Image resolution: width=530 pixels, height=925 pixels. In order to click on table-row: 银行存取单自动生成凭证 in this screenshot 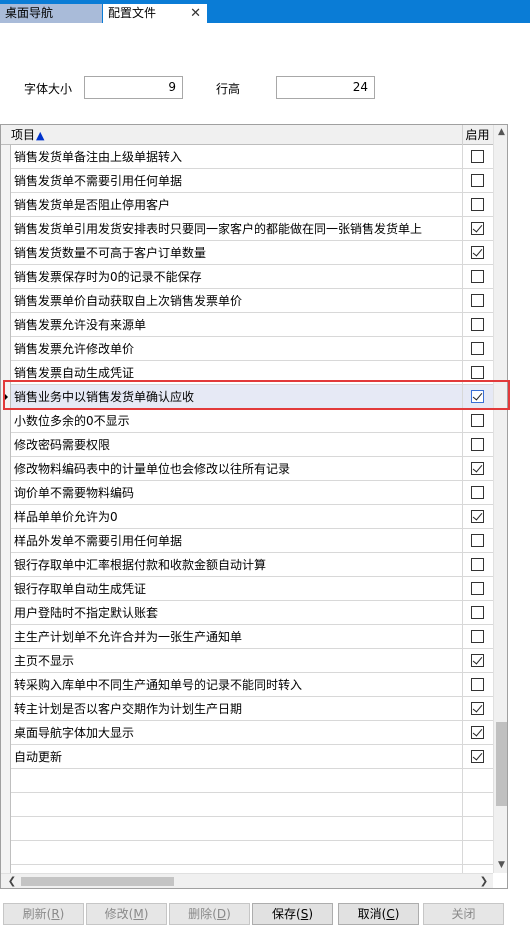, I will do `click(247, 589)`.